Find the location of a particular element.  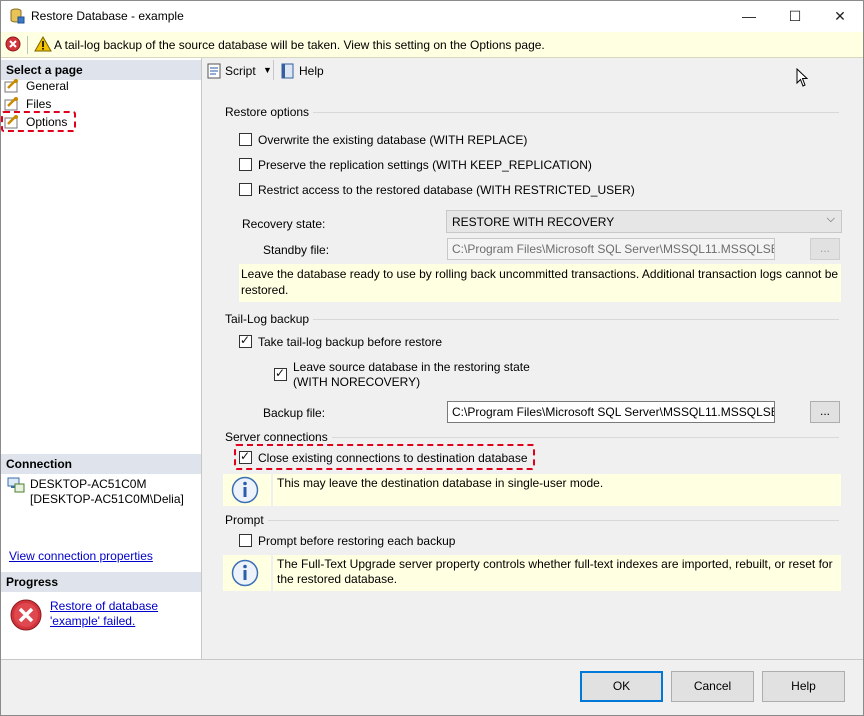

script-label: Script is located at coordinates (240, 71).